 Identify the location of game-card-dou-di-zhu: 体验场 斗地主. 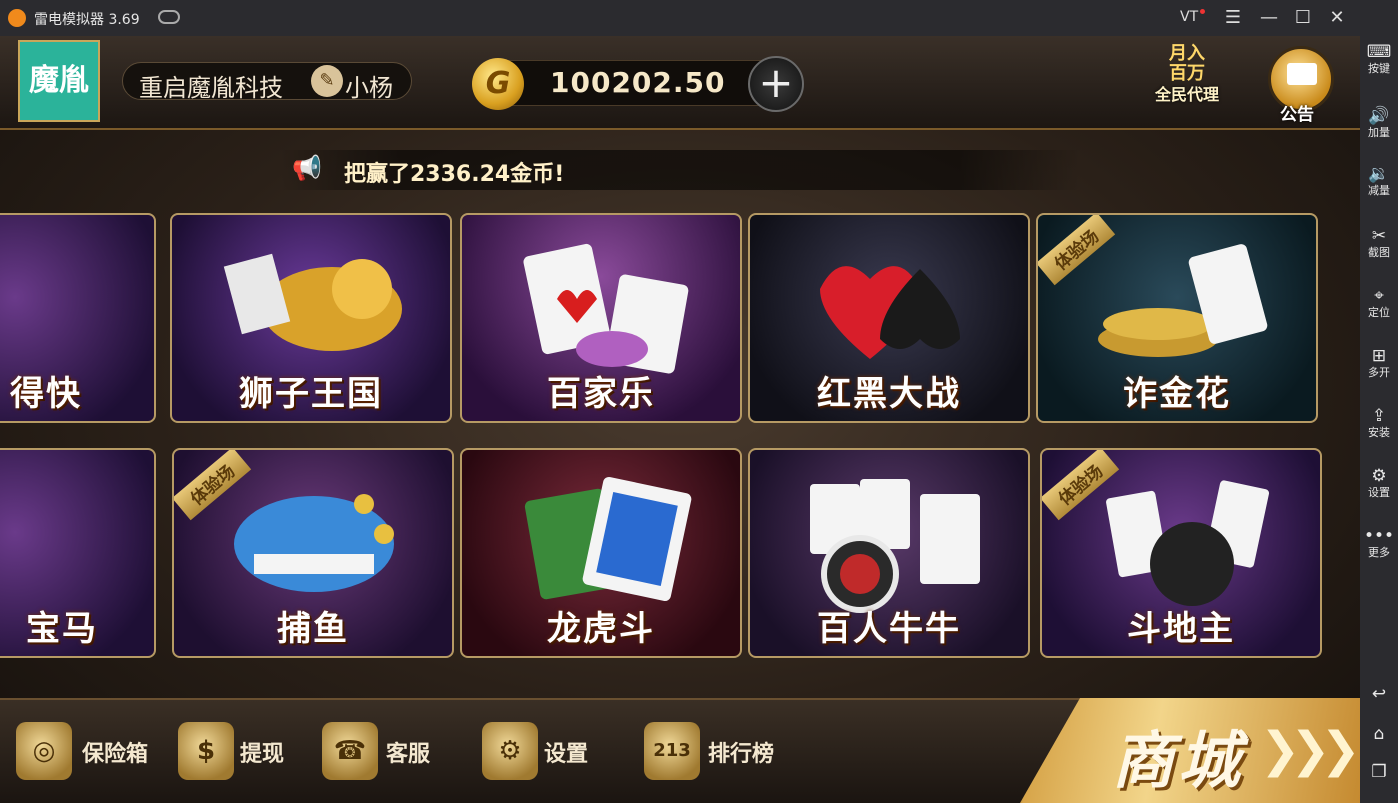
(1181, 553).